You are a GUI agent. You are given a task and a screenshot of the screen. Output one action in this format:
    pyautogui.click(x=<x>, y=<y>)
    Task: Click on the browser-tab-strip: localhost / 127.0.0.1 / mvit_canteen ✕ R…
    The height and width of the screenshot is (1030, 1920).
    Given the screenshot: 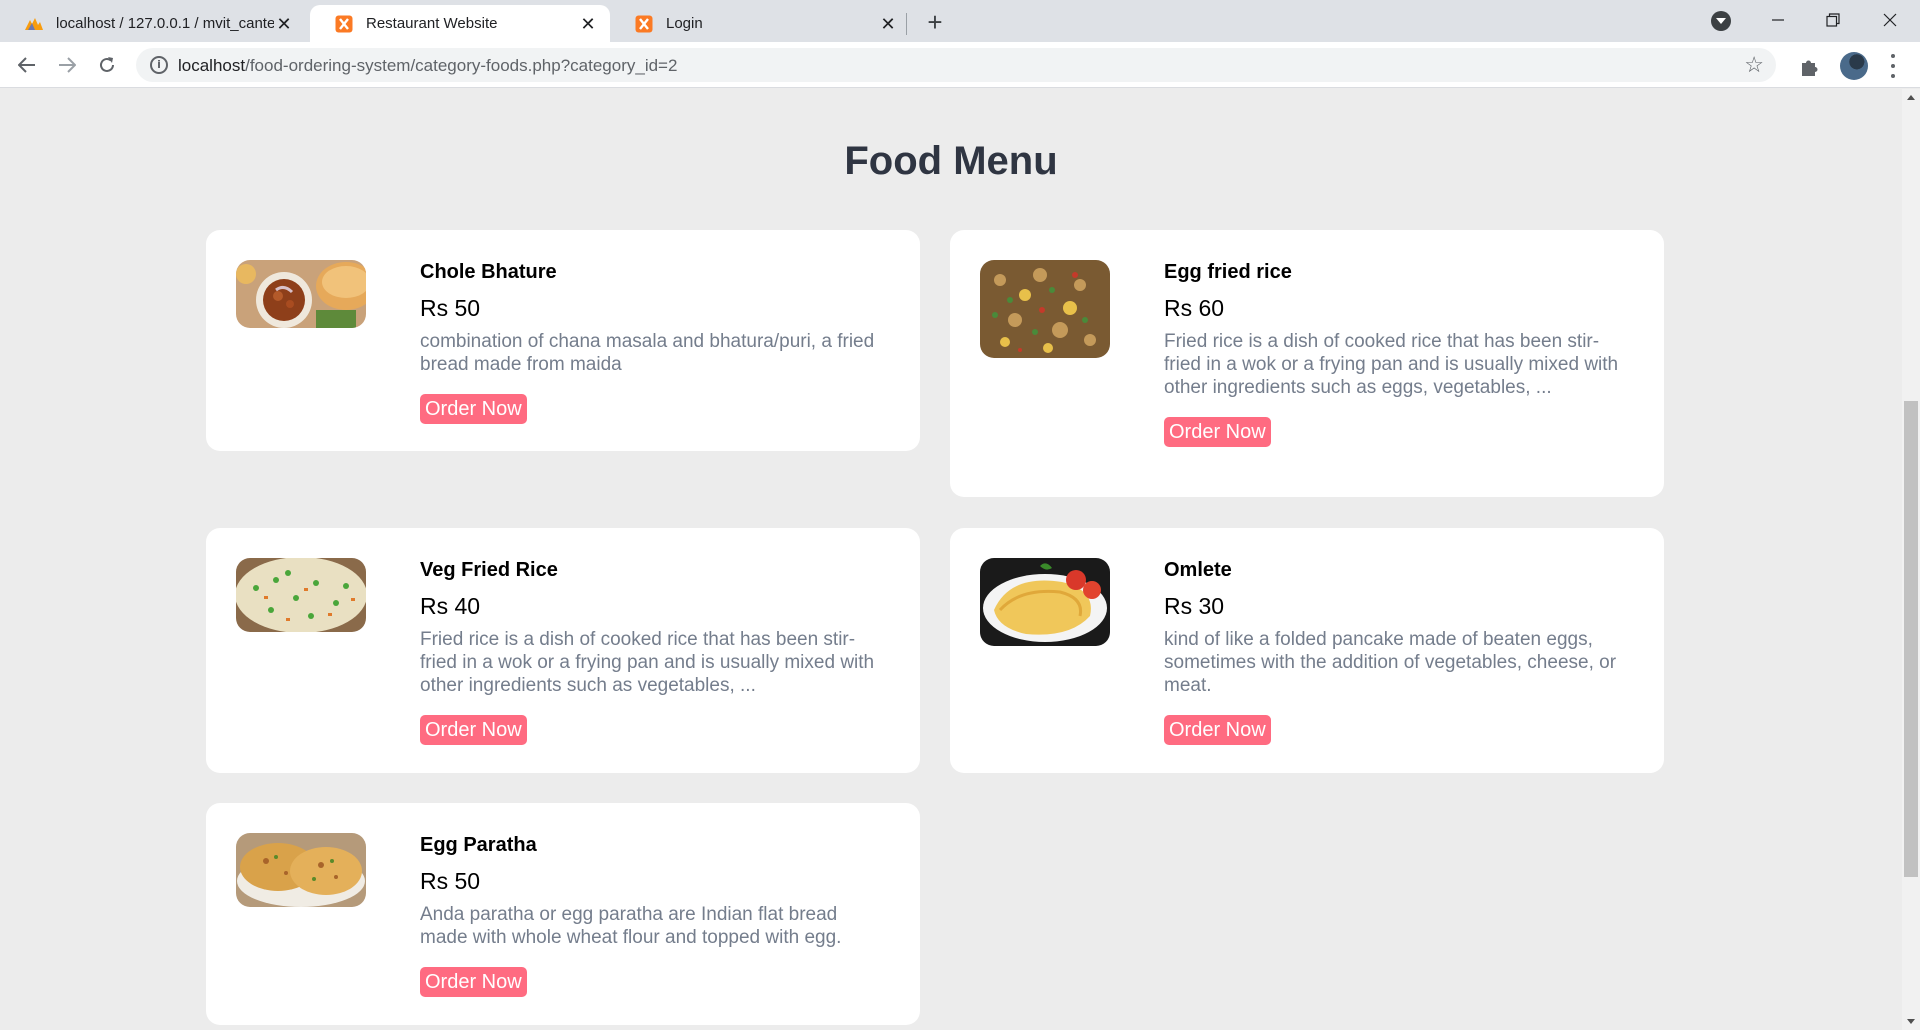 What is the action you would take?
    pyautogui.click(x=960, y=21)
    